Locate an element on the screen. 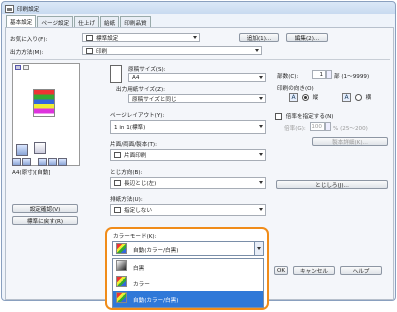  duplex-label: 片面/両面/製本(T): is located at coordinates (133, 145).